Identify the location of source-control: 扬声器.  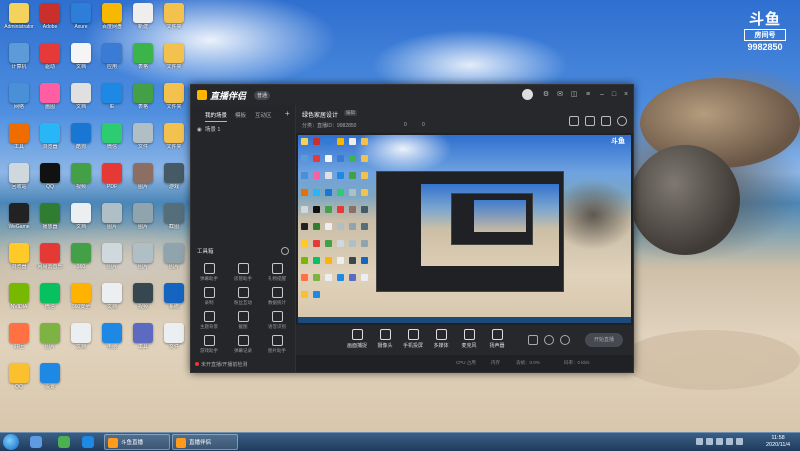
(497, 339).